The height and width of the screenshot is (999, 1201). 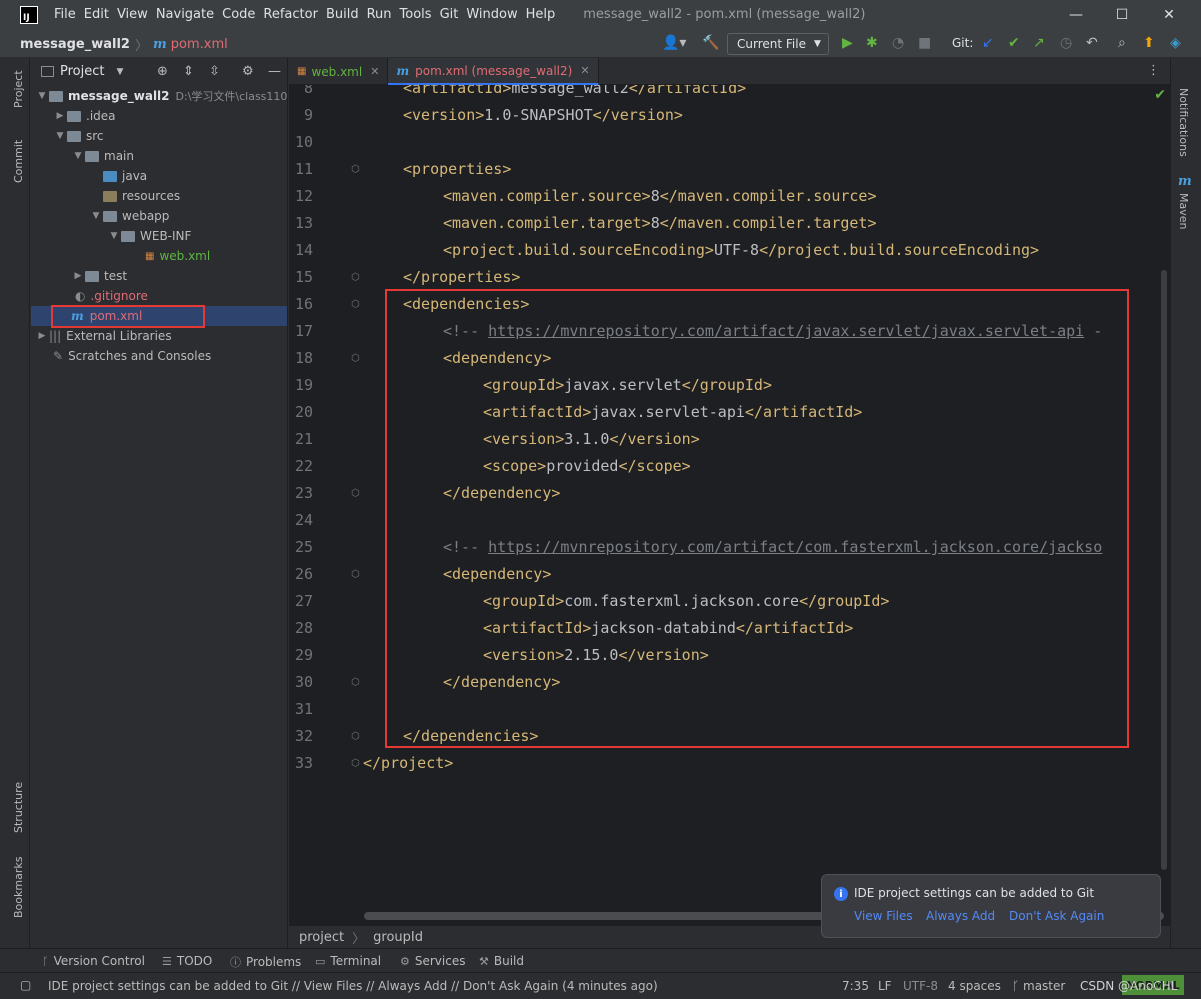 What do you see at coordinates (301, 304) in the screenshot?
I see `line-number: 16` at bounding box center [301, 304].